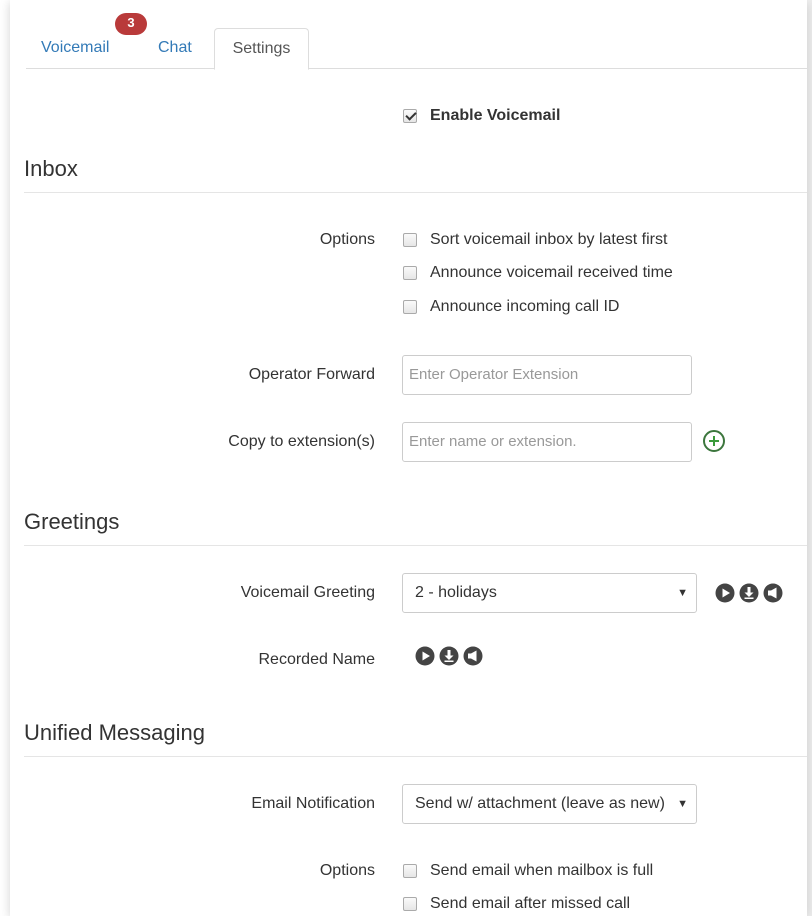  What do you see at coordinates (547, 375) in the screenshot?
I see `operator-forward-input: Enter Operator Extension` at bounding box center [547, 375].